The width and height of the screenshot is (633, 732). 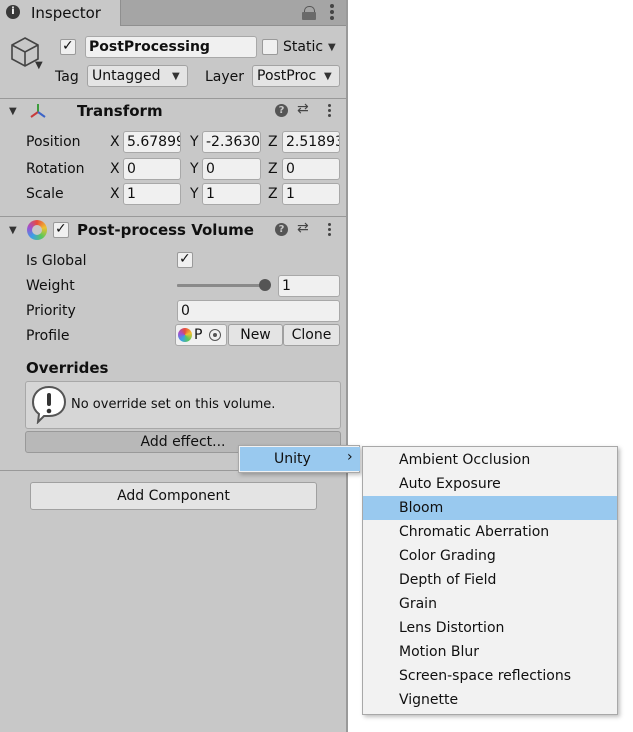 What do you see at coordinates (198, 335) in the screenshot?
I see `profile-value: P` at bounding box center [198, 335].